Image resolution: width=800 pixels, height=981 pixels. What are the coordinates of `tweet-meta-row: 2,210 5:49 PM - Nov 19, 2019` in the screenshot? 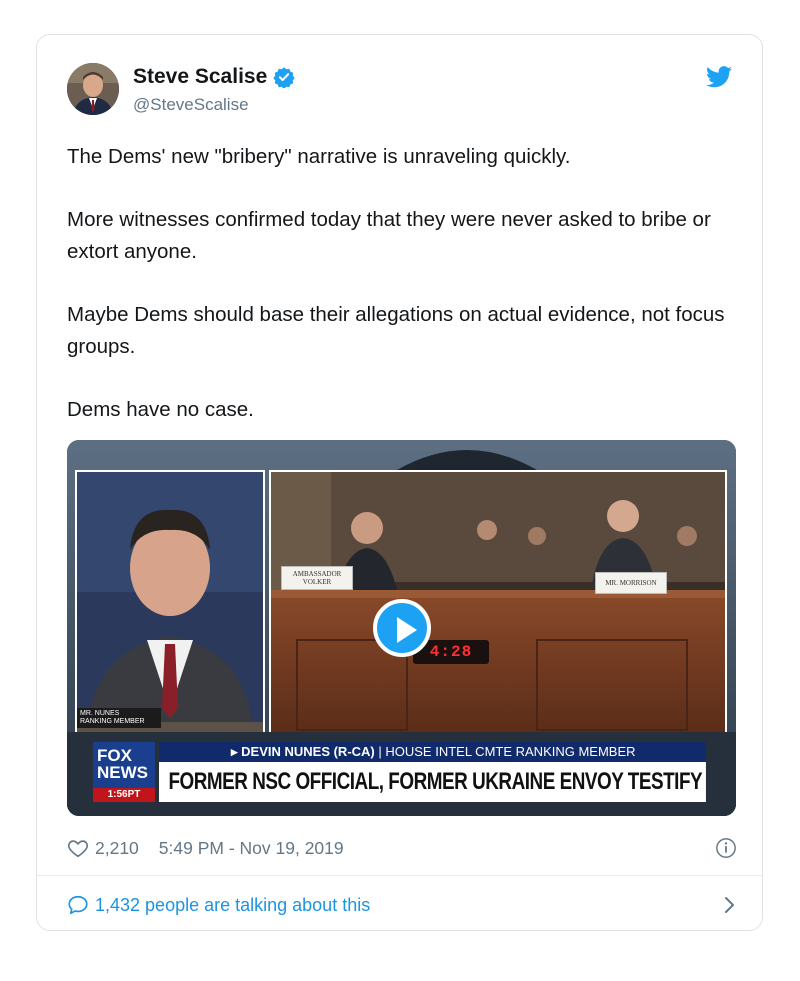 It's located at (402, 848).